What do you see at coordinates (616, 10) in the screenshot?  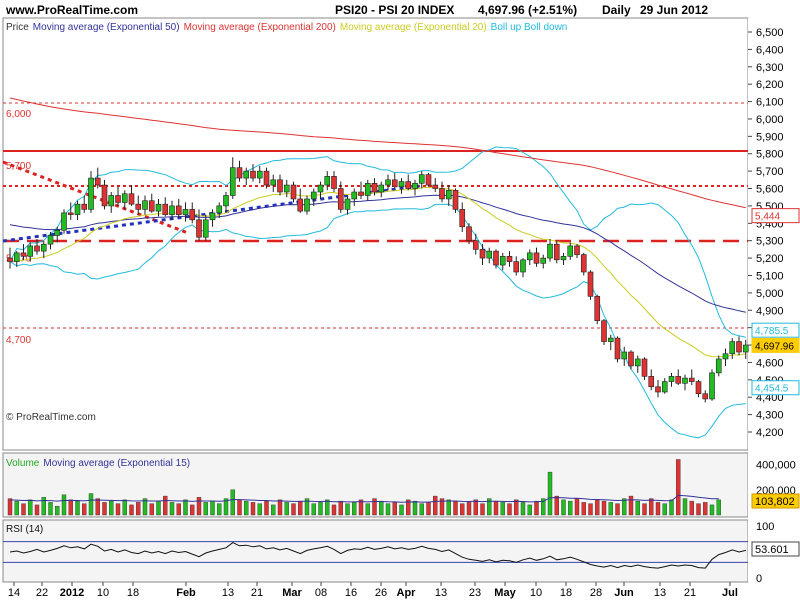 I see `period-label: Daily` at bounding box center [616, 10].